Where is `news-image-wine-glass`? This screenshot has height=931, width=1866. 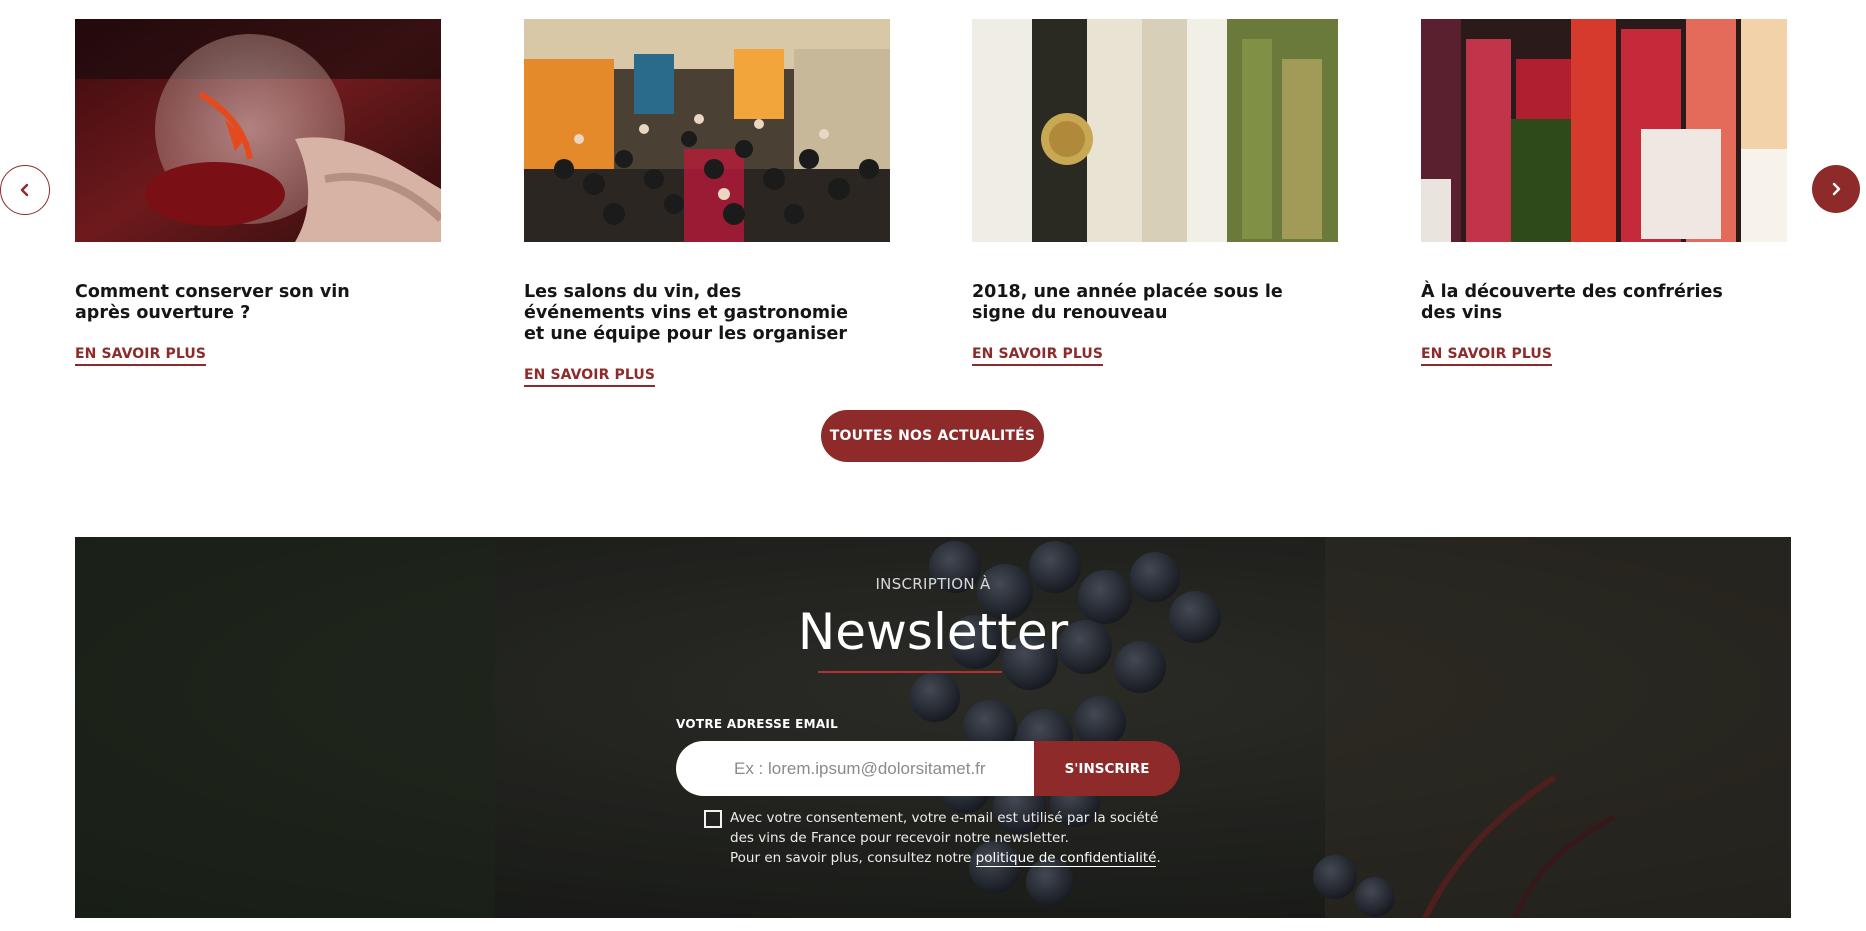 news-image-wine-glass is located at coordinates (258, 130).